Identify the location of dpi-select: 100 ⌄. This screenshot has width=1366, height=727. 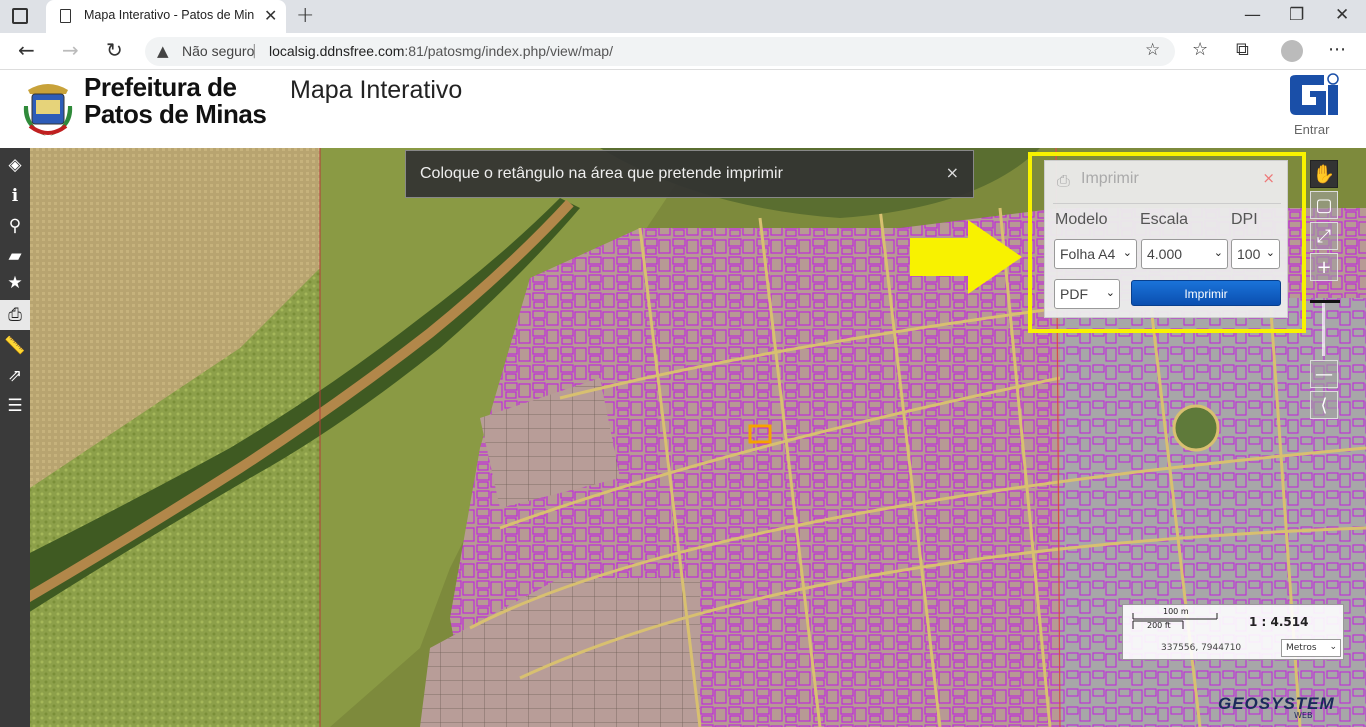
(1255, 254).